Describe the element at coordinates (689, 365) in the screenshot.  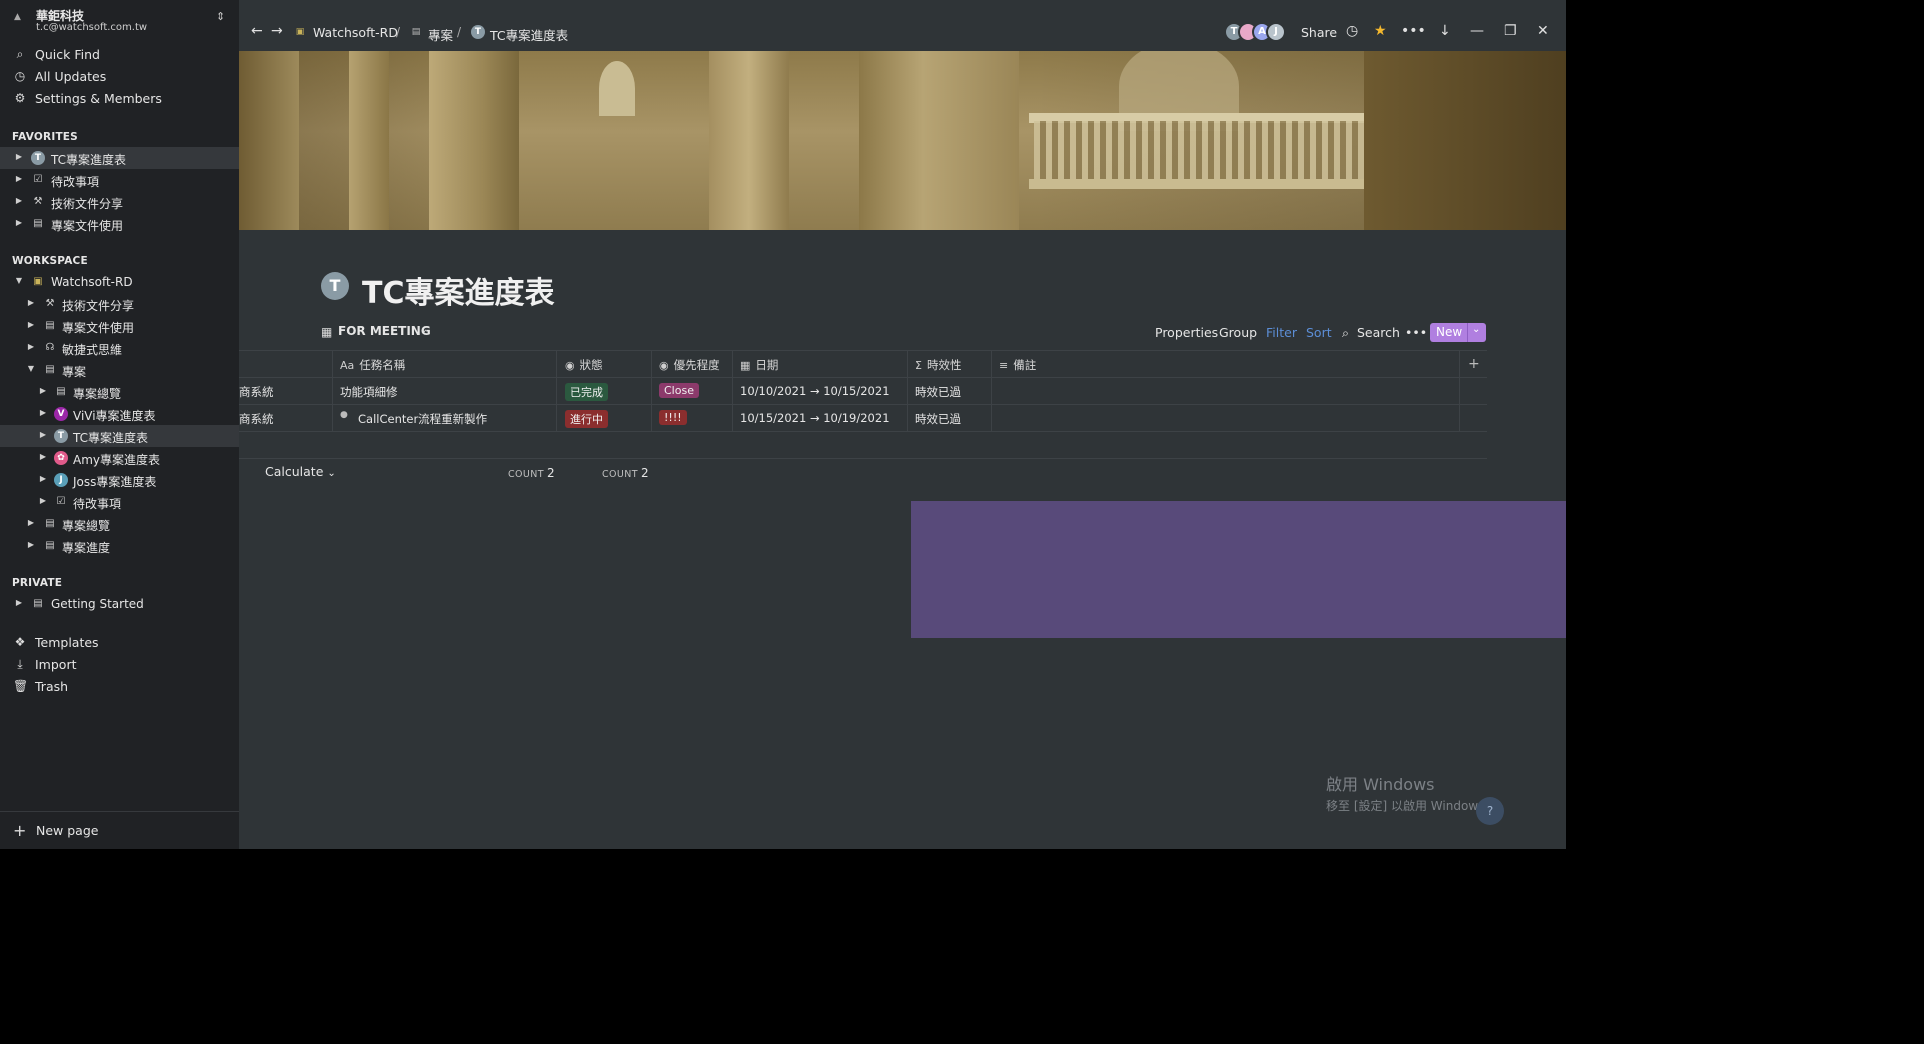
I see `column-header-priority: ◉ 優先程度` at that location.